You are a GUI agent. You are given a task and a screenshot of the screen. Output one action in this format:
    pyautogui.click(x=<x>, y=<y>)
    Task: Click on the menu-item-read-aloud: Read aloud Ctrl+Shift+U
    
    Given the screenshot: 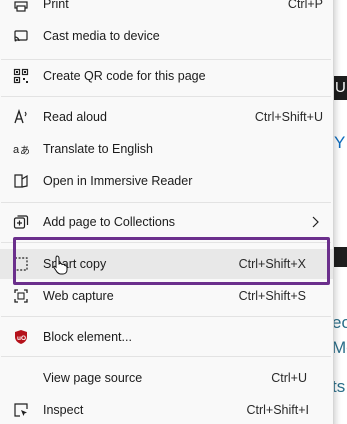 What is the action you would take?
    pyautogui.click(x=166, y=117)
    